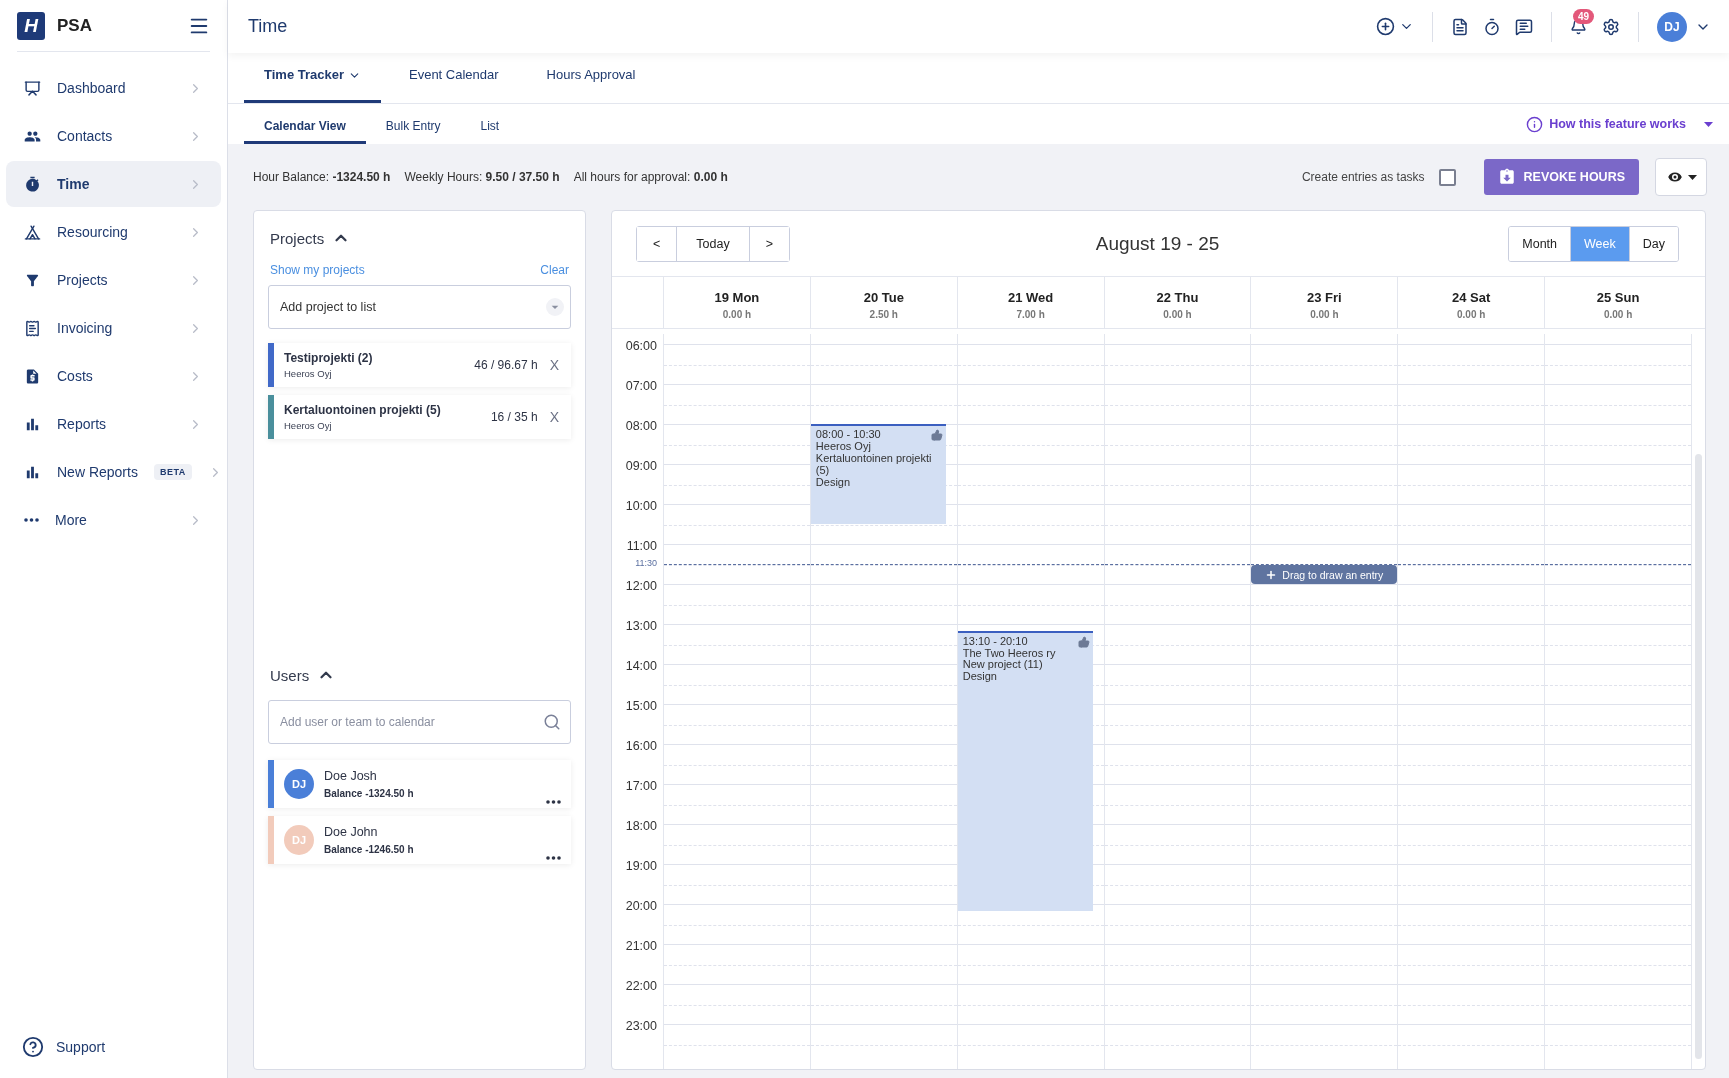 This screenshot has height=1078, width=1729. Describe the element at coordinates (113, 376) in the screenshot. I see `sidebar-item: Costs` at that location.